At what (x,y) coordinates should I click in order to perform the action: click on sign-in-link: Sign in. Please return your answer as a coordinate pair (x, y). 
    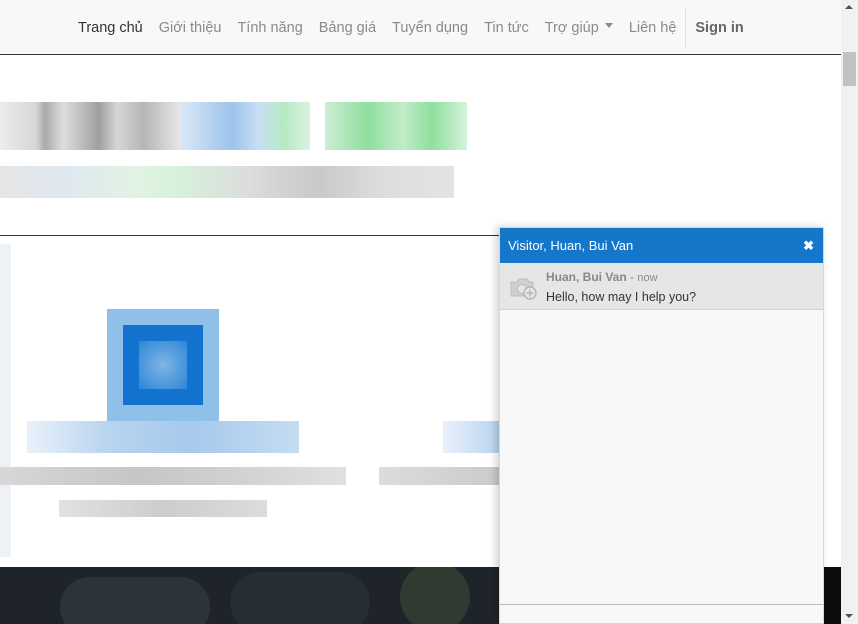
    Looking at the image, I should click on (719, 28).